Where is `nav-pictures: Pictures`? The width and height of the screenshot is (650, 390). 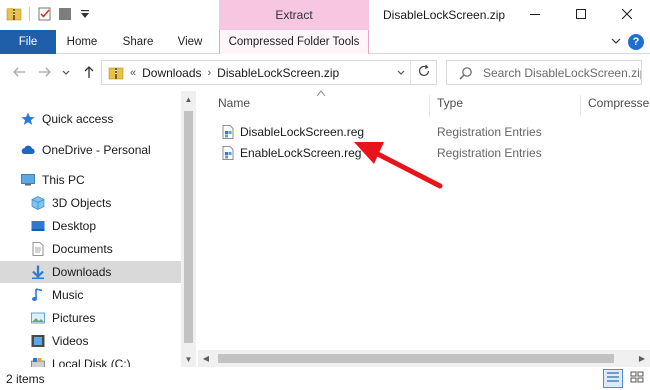 nav-pictures: Pictures is located at coordinates (105, 318).